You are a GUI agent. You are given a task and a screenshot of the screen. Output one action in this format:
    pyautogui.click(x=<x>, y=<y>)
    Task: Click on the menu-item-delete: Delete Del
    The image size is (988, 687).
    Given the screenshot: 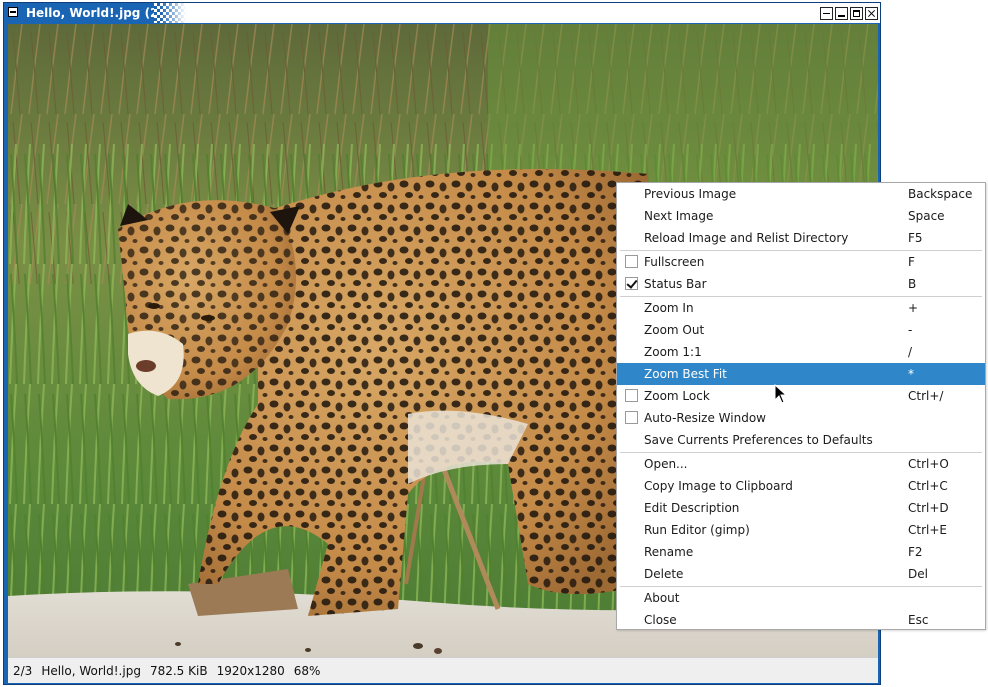 What is the action you would take?
    pyautogui.click(x=801, y=574)
    